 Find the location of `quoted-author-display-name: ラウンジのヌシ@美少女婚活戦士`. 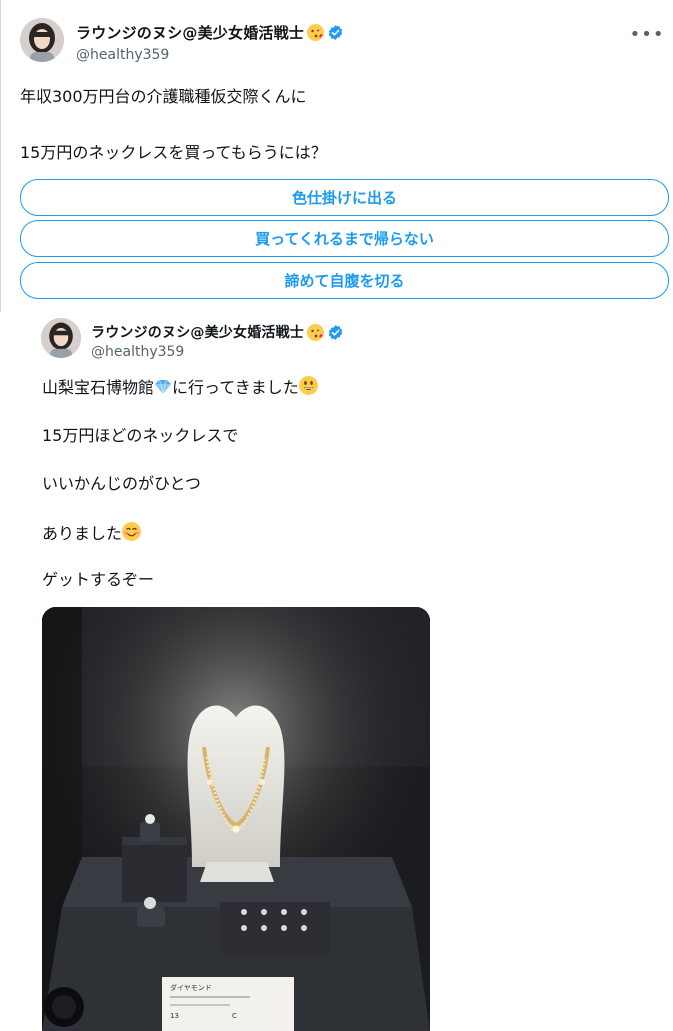

quoted-author-display-name: ラウンジのヌシ@美少女婚活戦士 is located at coordinates (197, 332).